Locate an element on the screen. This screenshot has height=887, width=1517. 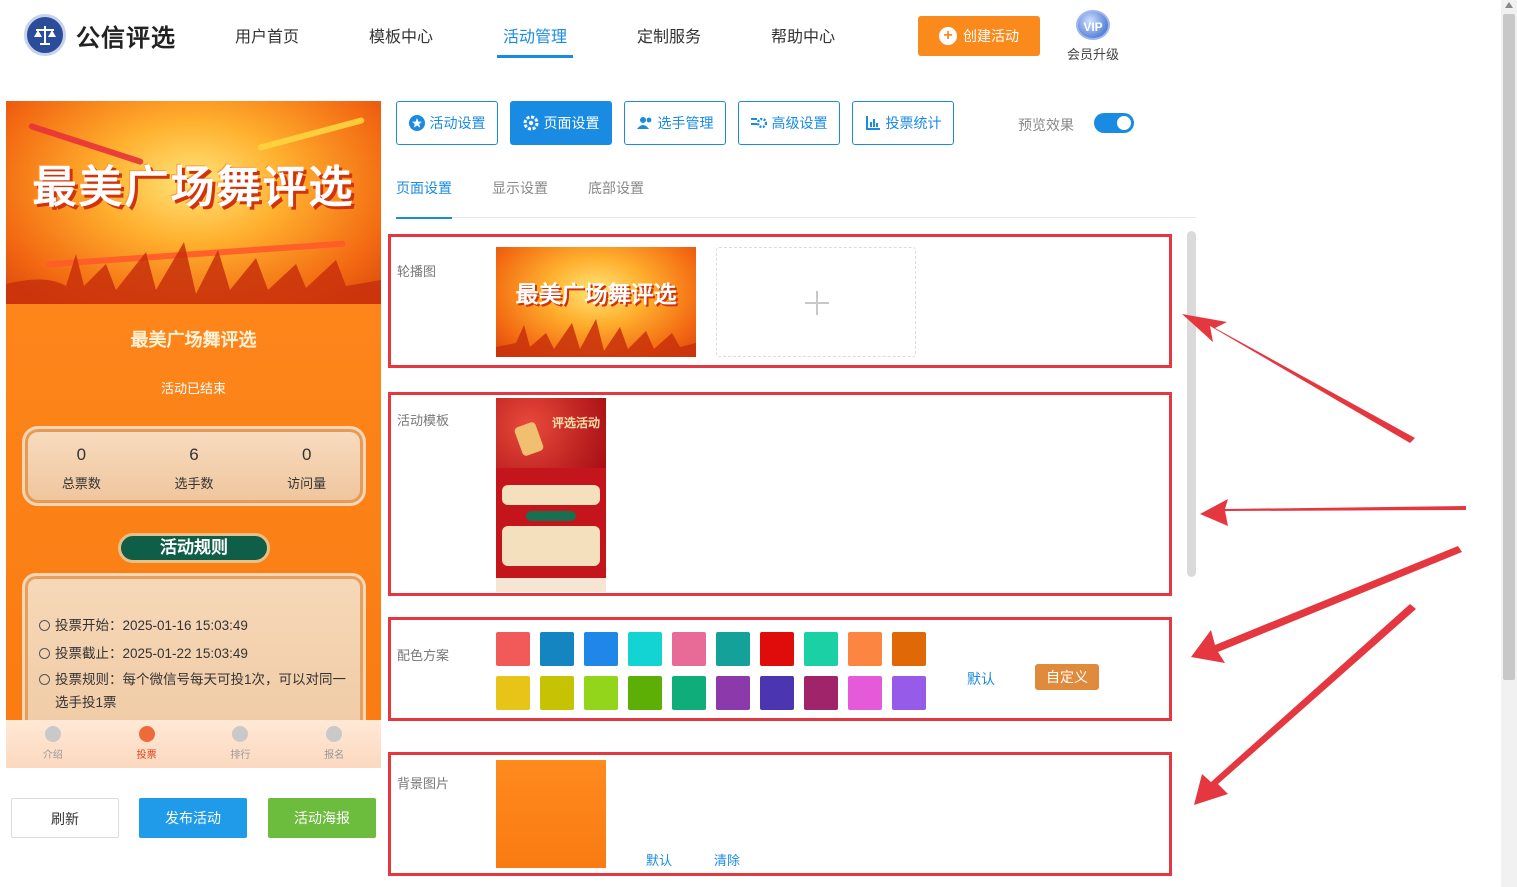
bar-chart-icon is located at coordinates (872, 123).